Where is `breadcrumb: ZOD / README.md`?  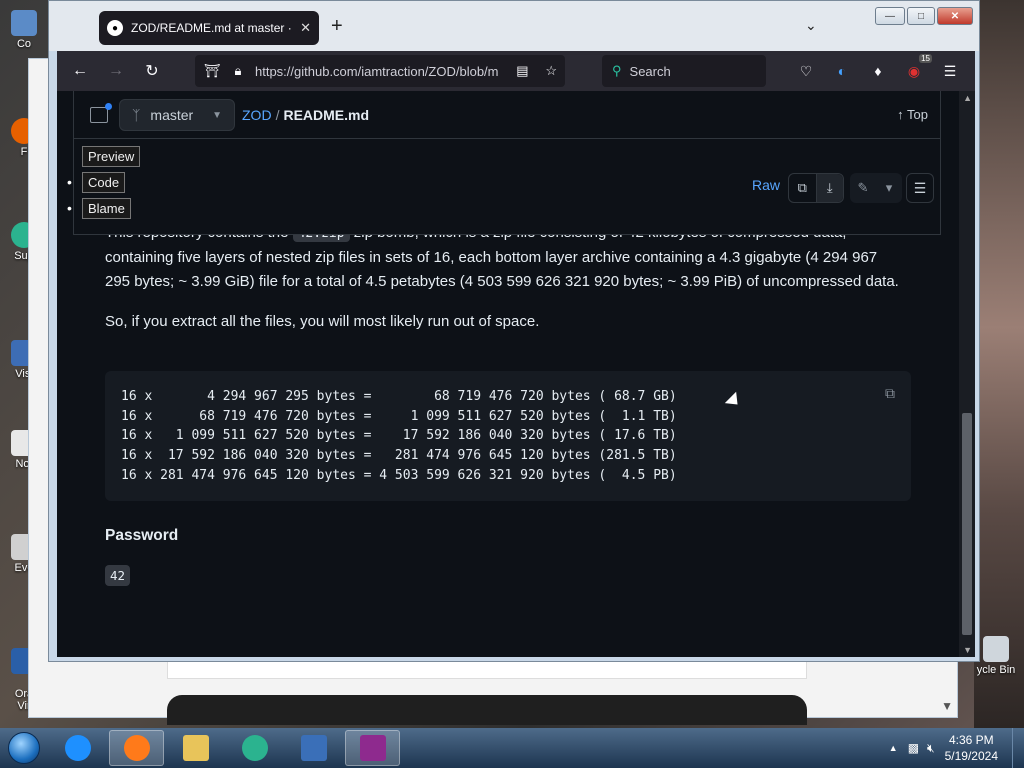
breadcrumb: ZOD / README.md is located at coordinates (305, 115).